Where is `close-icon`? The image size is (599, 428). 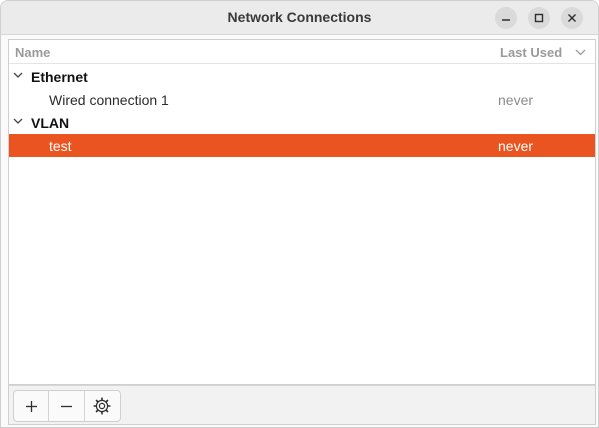
close-icon is located at coordinates (572, 18).